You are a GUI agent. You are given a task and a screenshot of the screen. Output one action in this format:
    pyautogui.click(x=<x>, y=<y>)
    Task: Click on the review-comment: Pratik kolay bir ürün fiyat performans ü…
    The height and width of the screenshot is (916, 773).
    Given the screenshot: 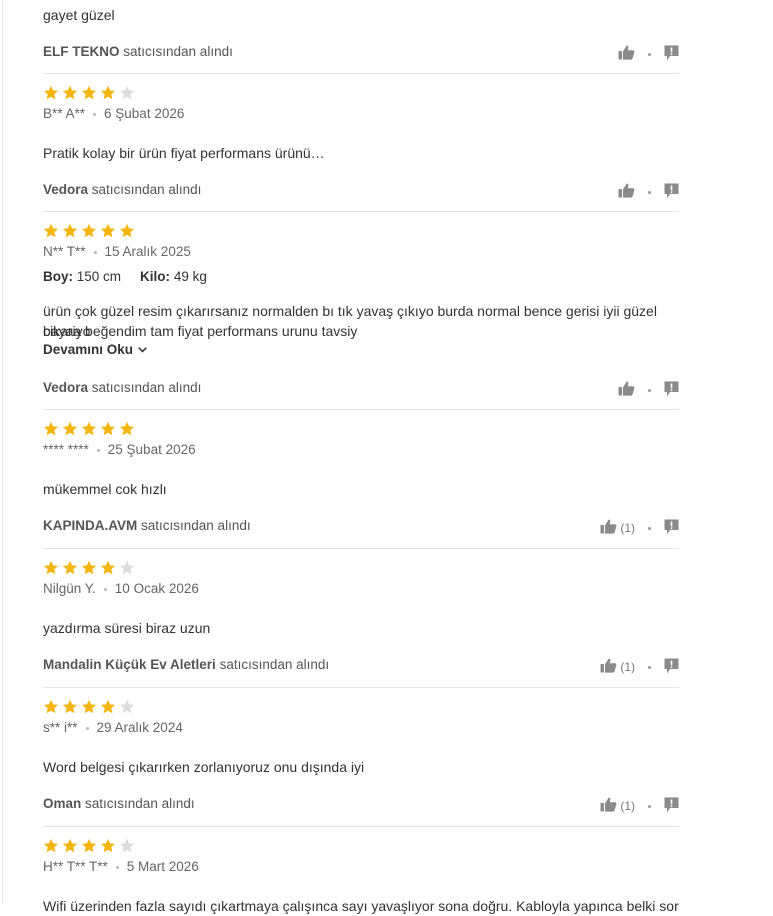 What is the action you would take?
    pyautogui.click(x=184, y=153)
    